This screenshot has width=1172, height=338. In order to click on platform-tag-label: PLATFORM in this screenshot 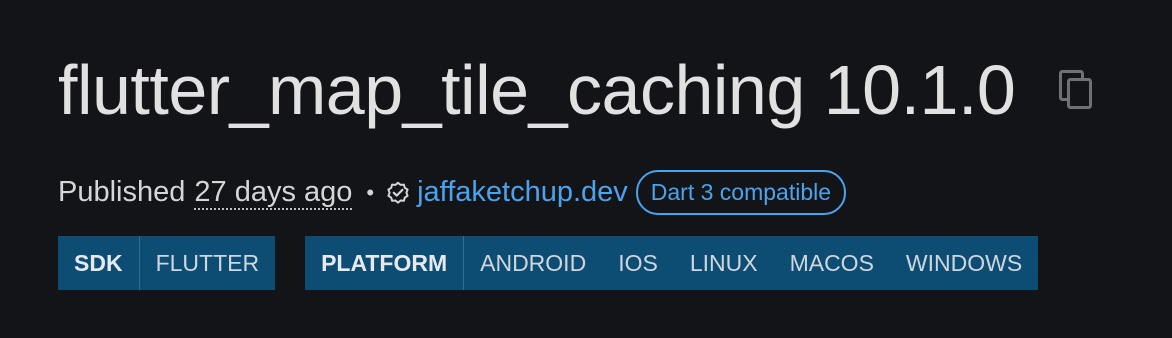, I will do `click(385, 263)`.